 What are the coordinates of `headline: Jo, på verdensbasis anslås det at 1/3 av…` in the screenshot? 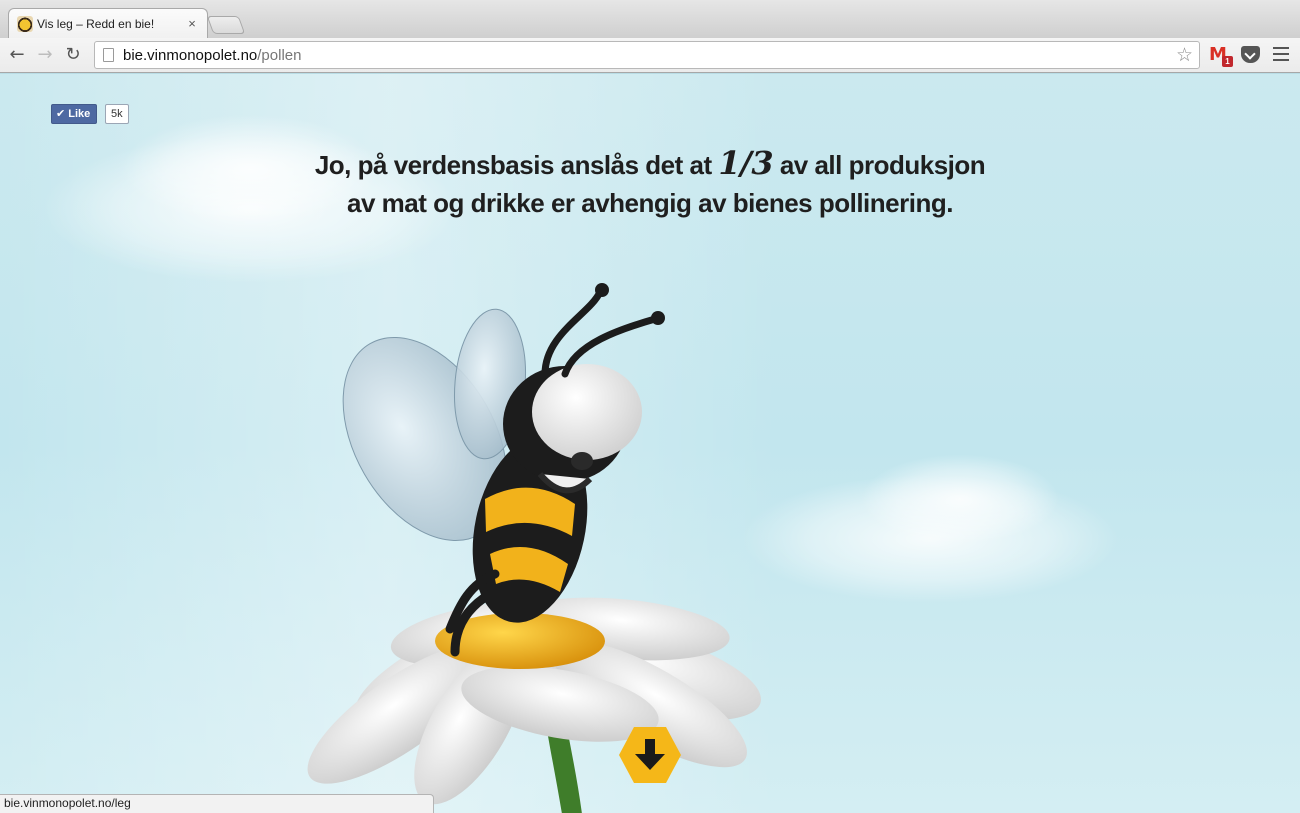 It's located at (650, 181).